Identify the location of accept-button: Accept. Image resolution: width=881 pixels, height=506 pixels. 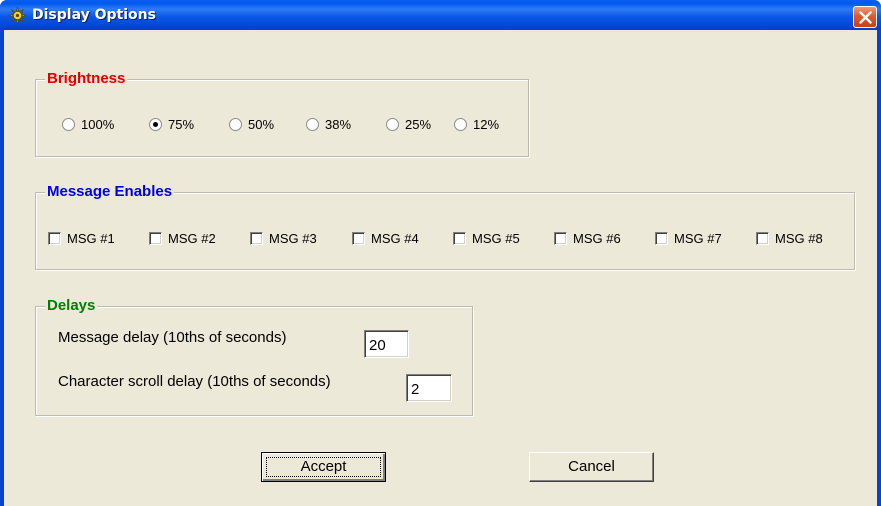
(323, 467).